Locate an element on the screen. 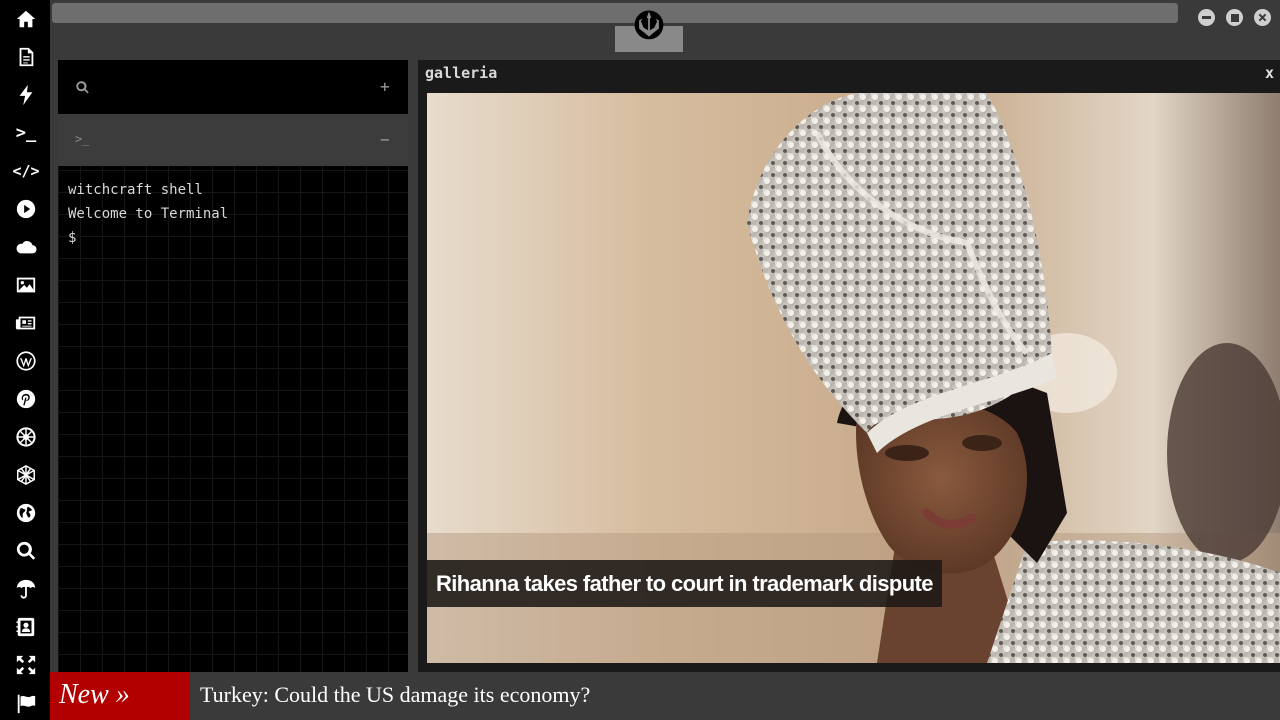  top-bar is located at coordinates (665, 26).